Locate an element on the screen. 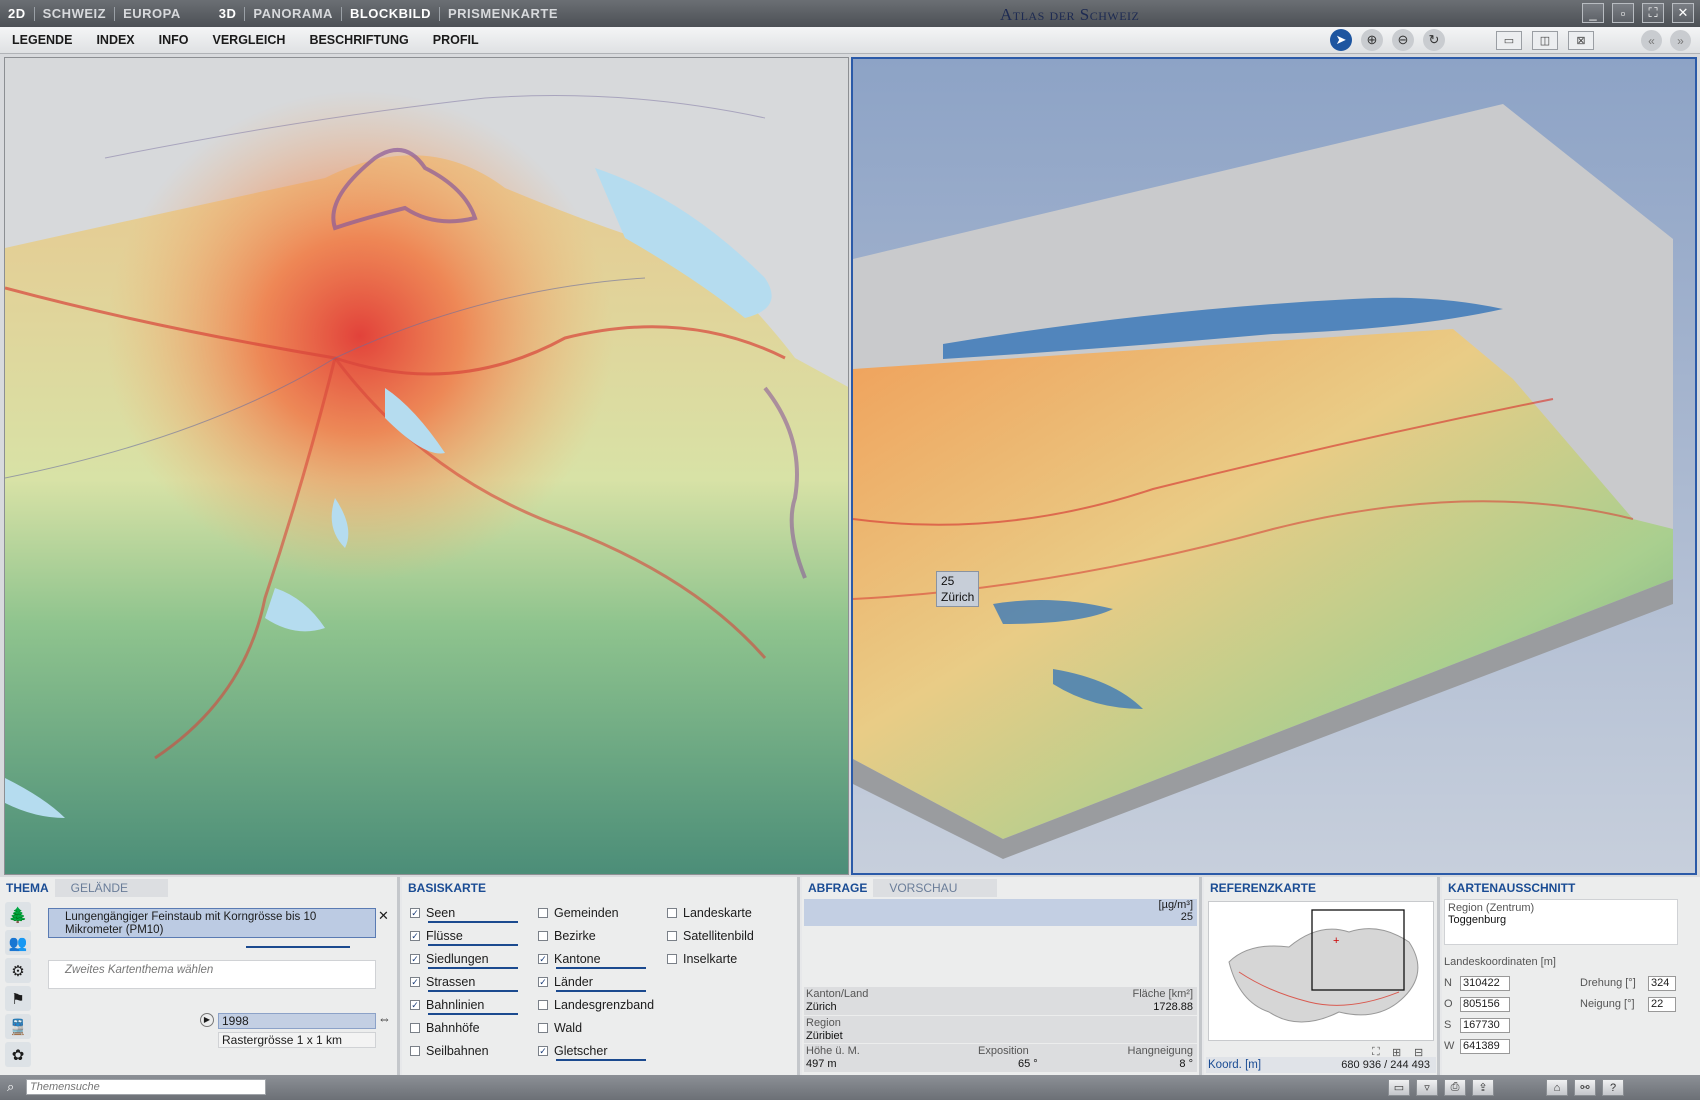 This screenshot has width=1700, height=1100. layer-gemeinden: Gemeinden is located at coordinates (600, 912).